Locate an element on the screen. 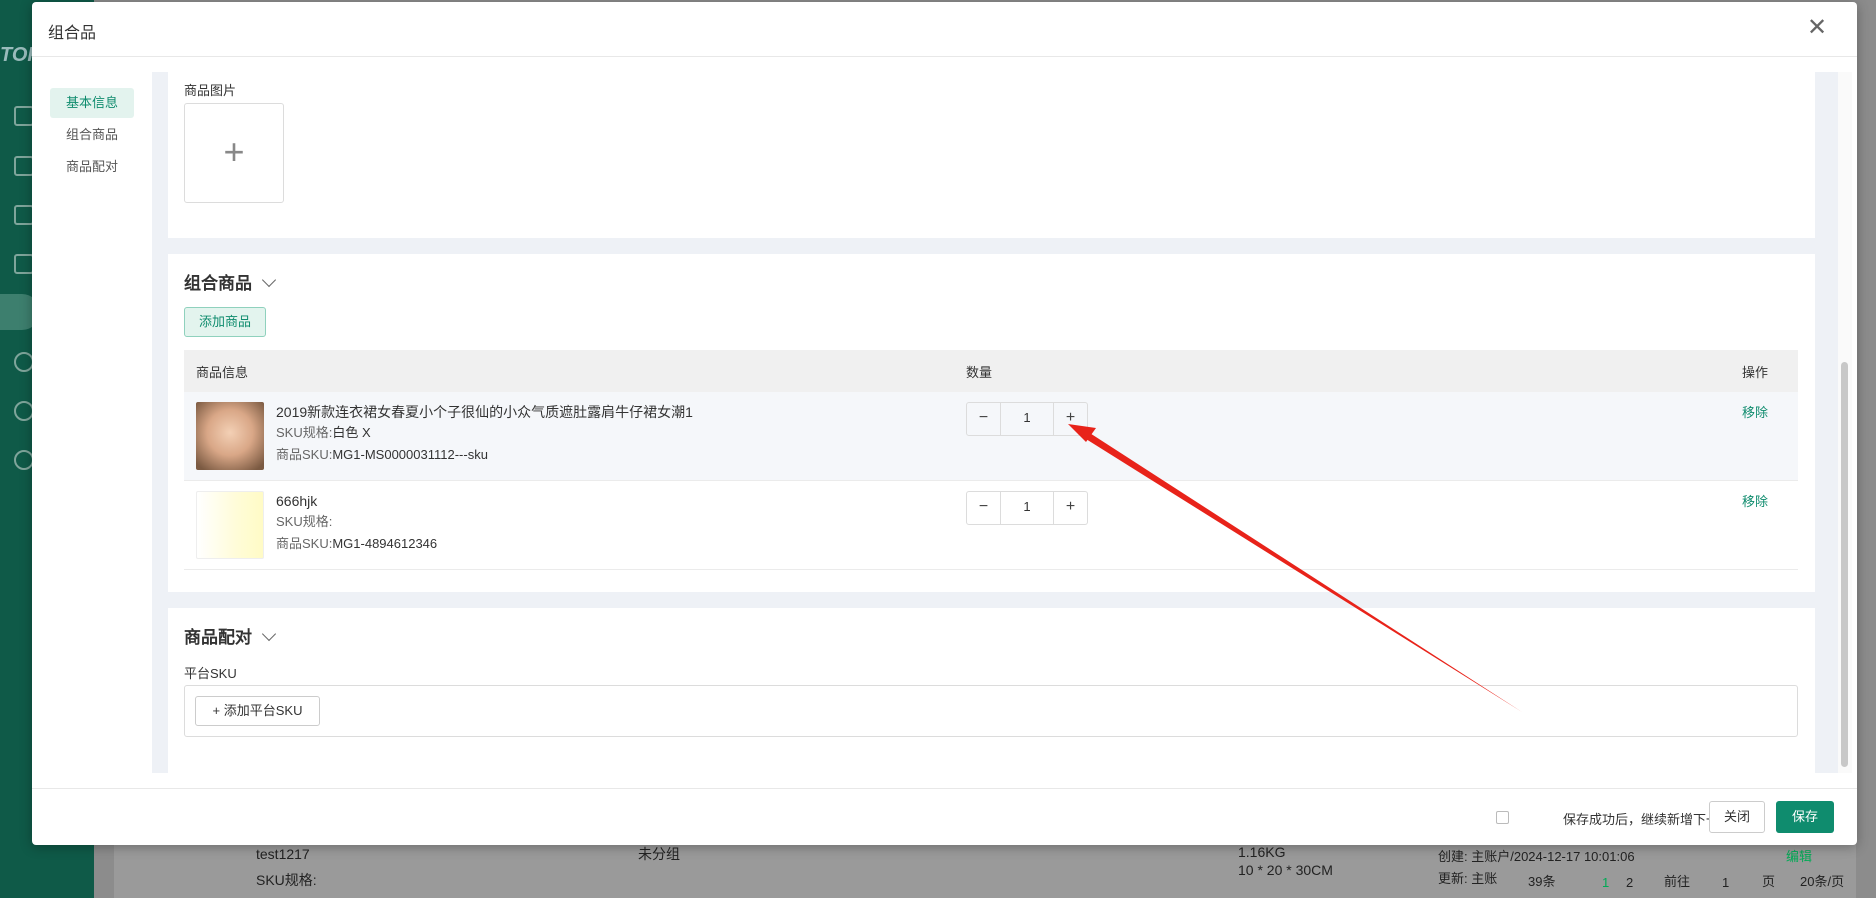 This screenshot has height=898, width=1876. scroll-thumb is located at coordinates (1844, 564).